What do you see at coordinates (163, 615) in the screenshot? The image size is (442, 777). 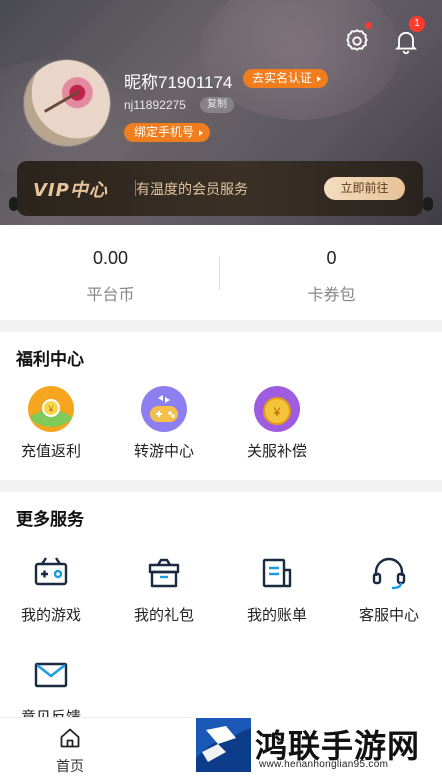 I see `my-gifts-label: 我的礼包` at bounding box center [163, 615].